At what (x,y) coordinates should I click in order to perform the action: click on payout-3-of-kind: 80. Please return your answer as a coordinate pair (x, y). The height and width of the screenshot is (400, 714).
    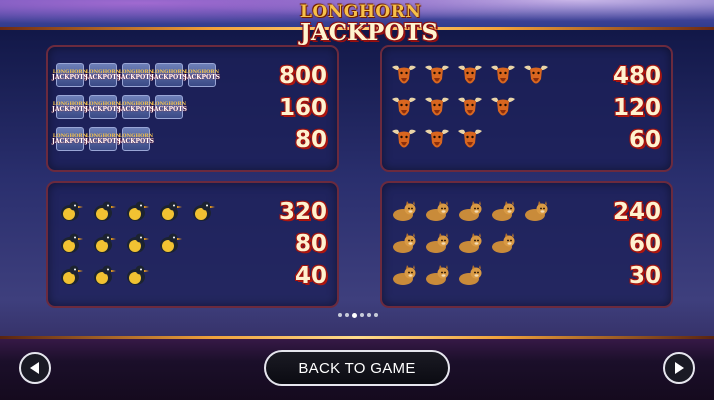
    Looking at the image, I should click on (310, 140).